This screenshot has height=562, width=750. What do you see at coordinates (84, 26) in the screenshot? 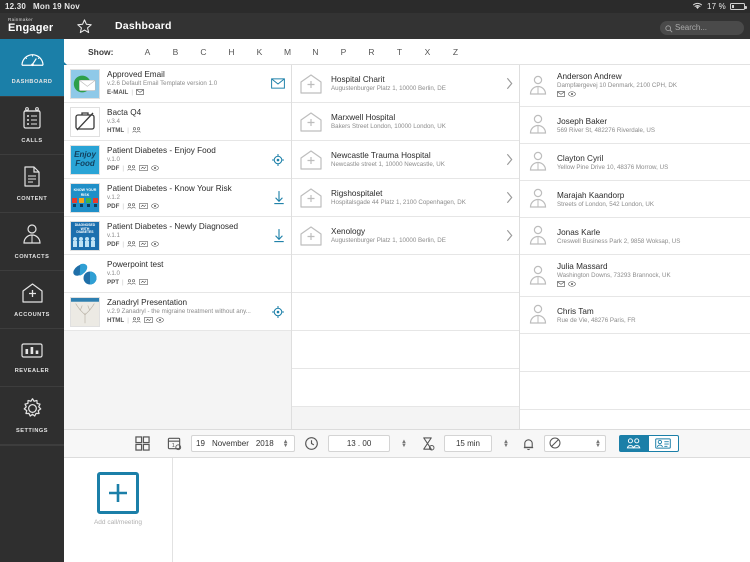
I see `star-icon` at bounding box center [84, 26].